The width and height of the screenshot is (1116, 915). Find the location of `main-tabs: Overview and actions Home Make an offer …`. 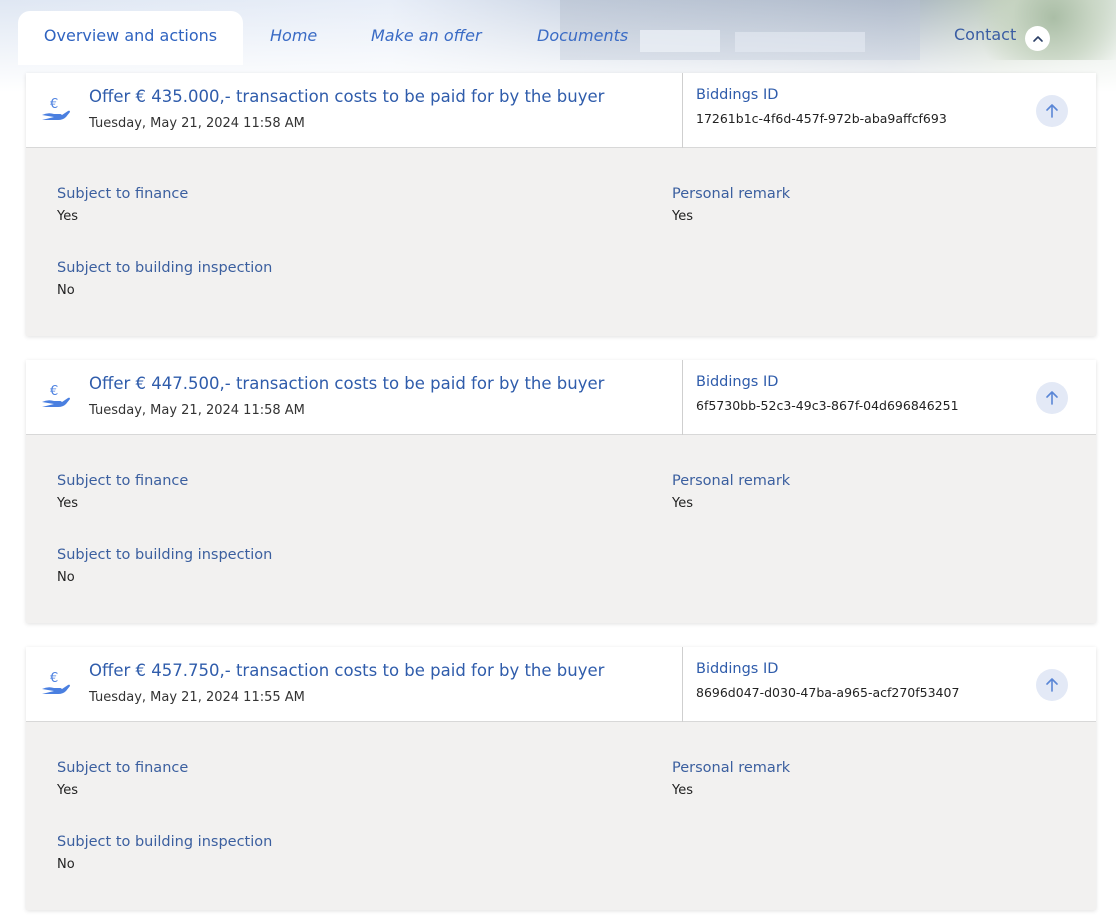

main-tabs: Overview and actions Home Make an offer … is located at coordinates (558, 38).